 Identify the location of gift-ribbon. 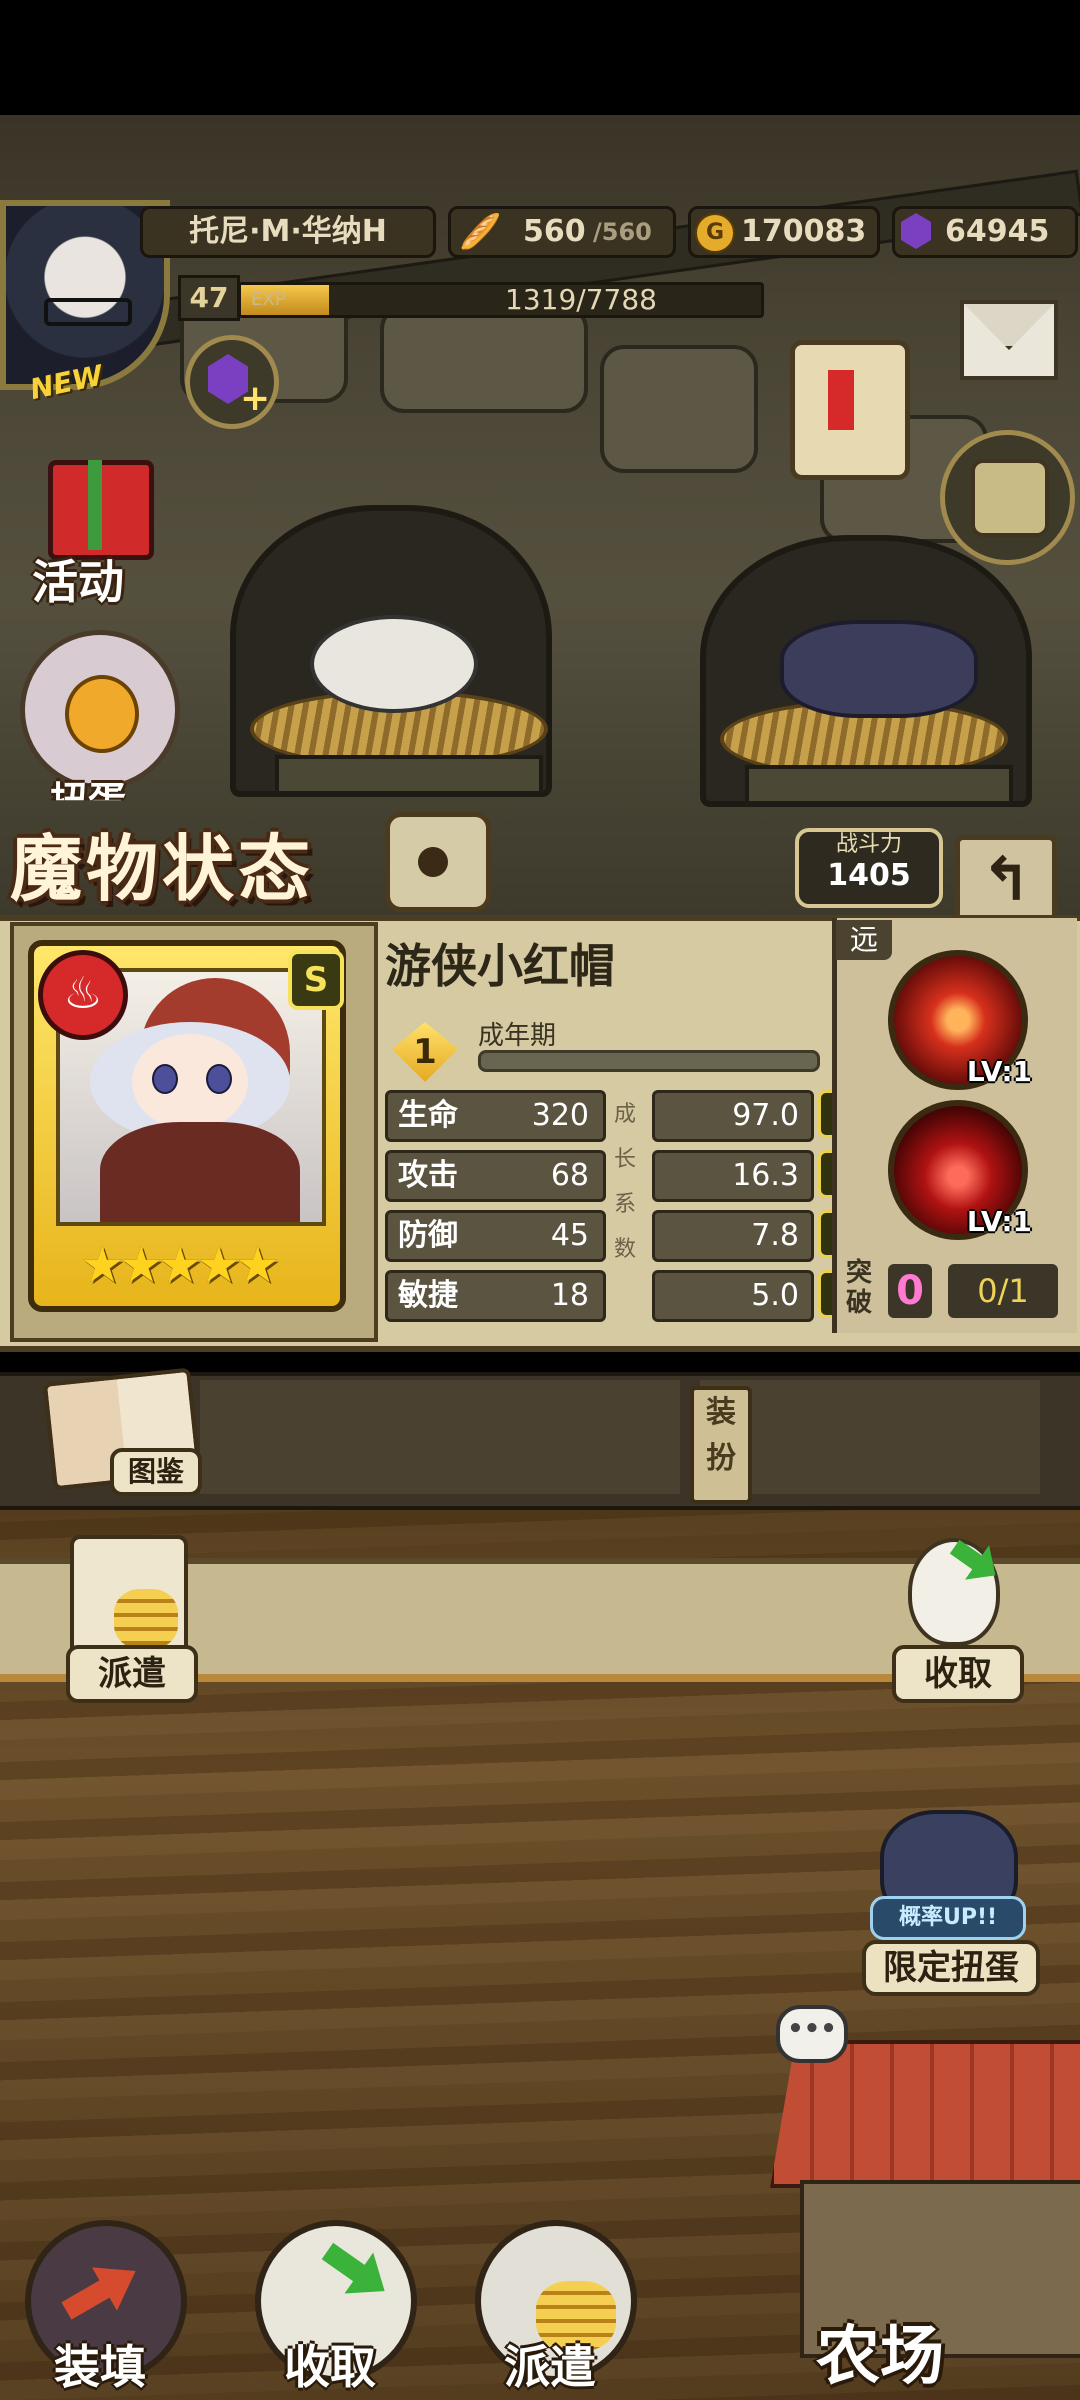
(95, 505).